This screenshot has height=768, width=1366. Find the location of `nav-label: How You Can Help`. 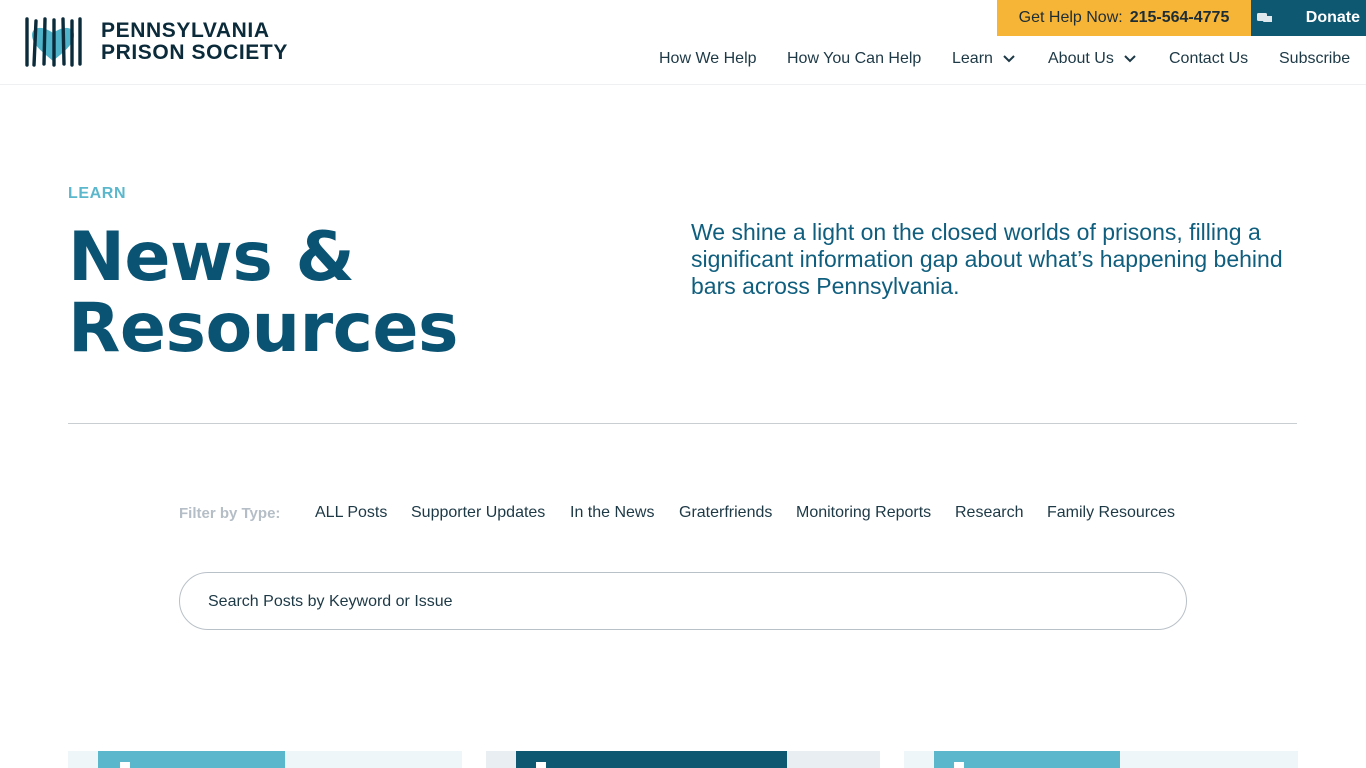

nav-label: How You Can Help is located at coordinates (854, 58).